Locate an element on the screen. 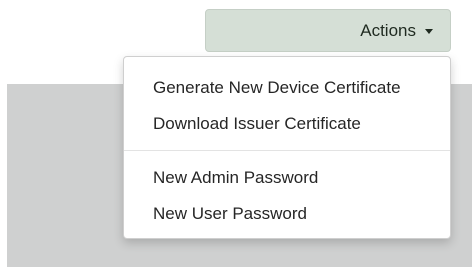 The height and width of the screenshot is (267, 472). menu-item-label: New User Password is located at coordinates (230, 213).